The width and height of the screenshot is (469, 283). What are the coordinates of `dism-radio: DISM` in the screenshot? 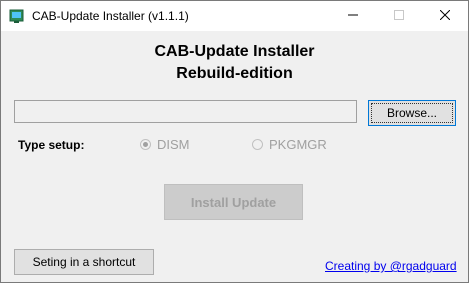 It's located at (165, 144).